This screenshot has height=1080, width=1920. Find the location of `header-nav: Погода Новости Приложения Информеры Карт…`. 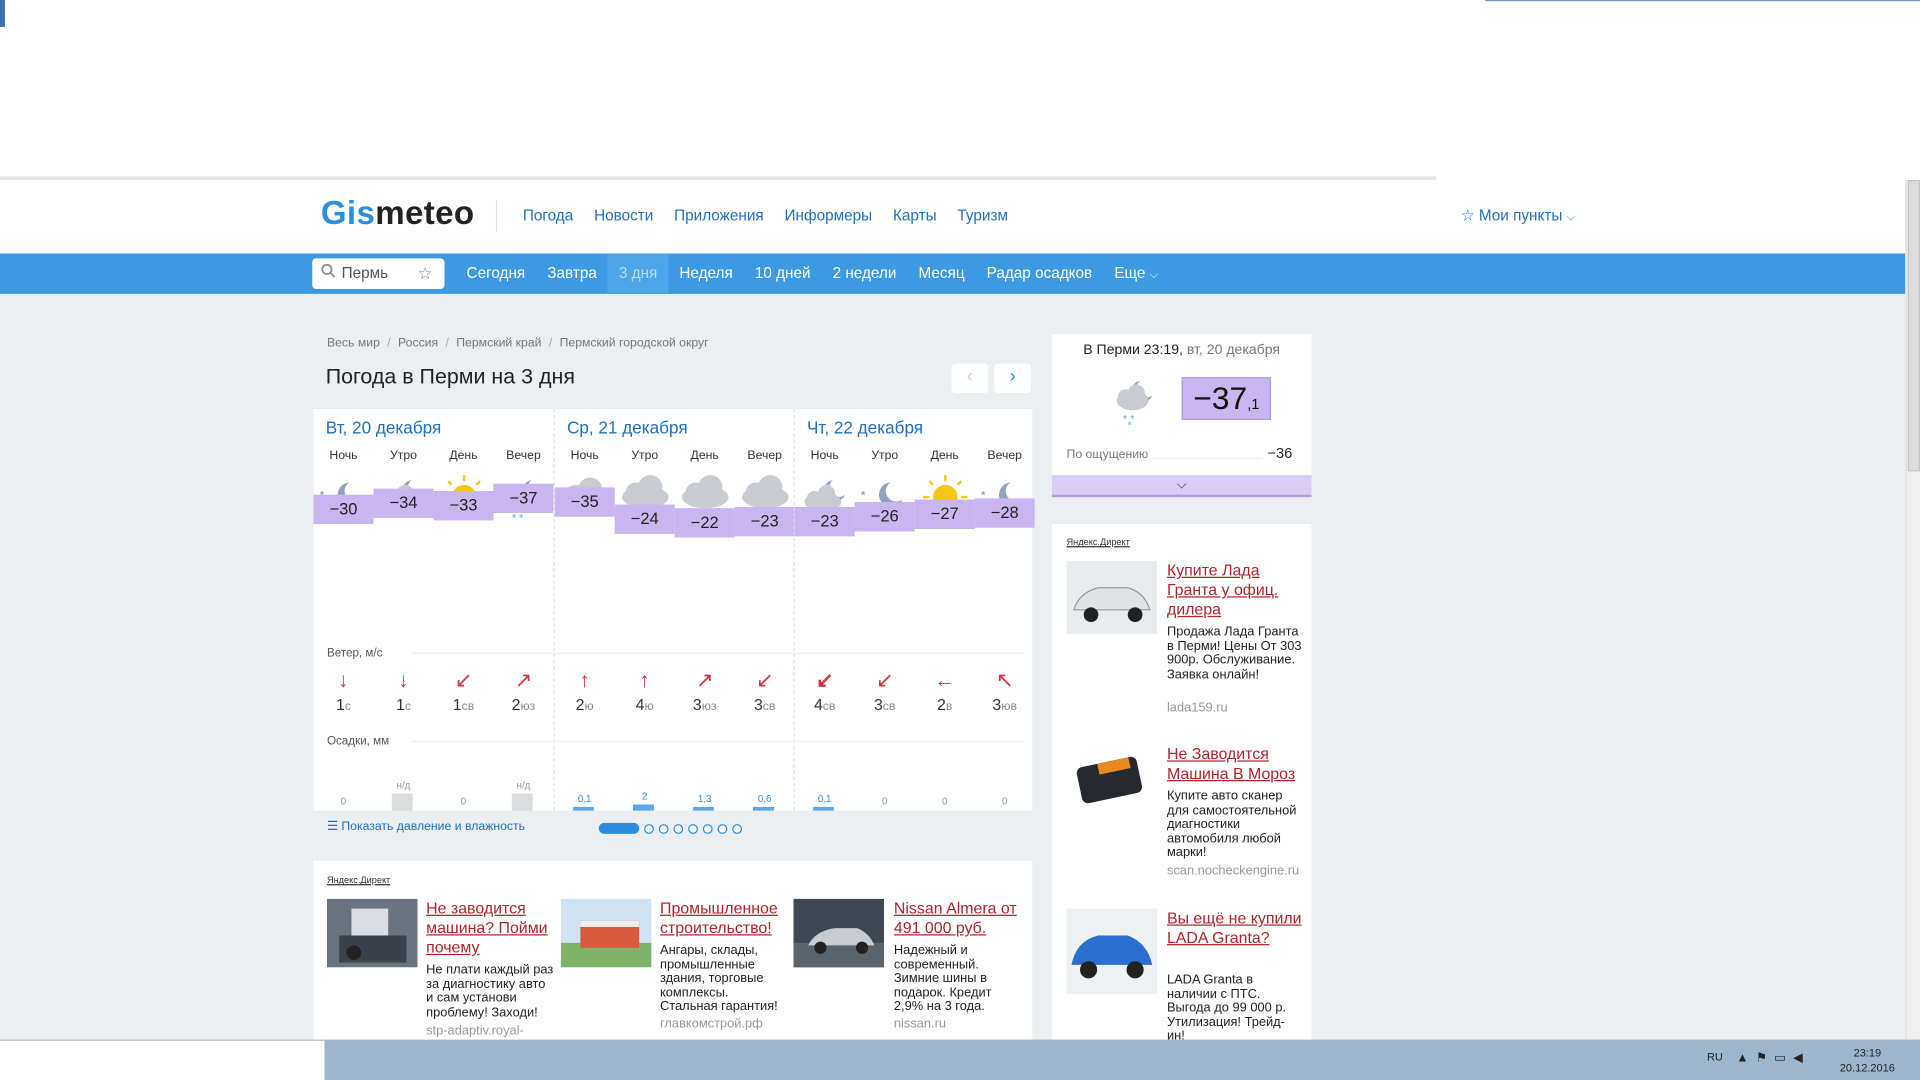

header-nav: Погода Новости Приложения Информеры Карт… is located at coordinates (765, 215).